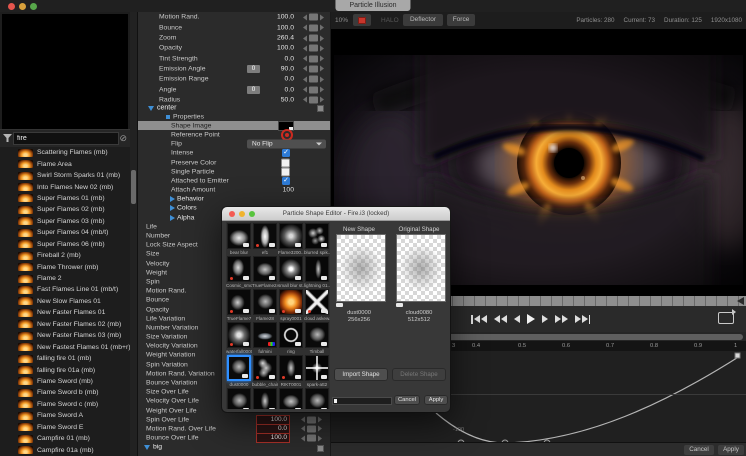  I want to click on flip-dropdown: No Flip, so click(286, 144).